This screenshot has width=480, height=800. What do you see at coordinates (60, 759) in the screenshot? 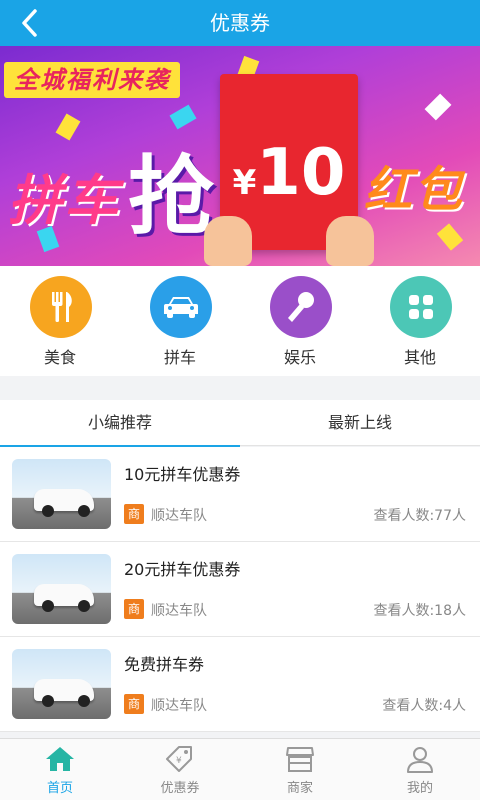
I see `home-icon` at bounding box center [60, 759].